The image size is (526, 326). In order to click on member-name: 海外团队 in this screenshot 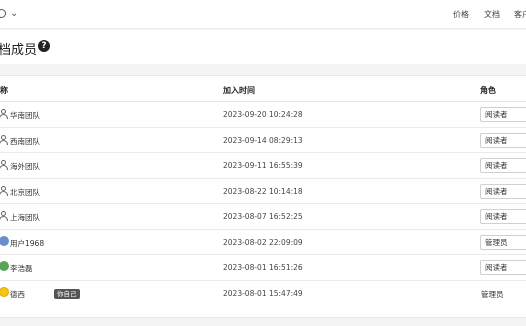, I will do `click(25, 166)`.